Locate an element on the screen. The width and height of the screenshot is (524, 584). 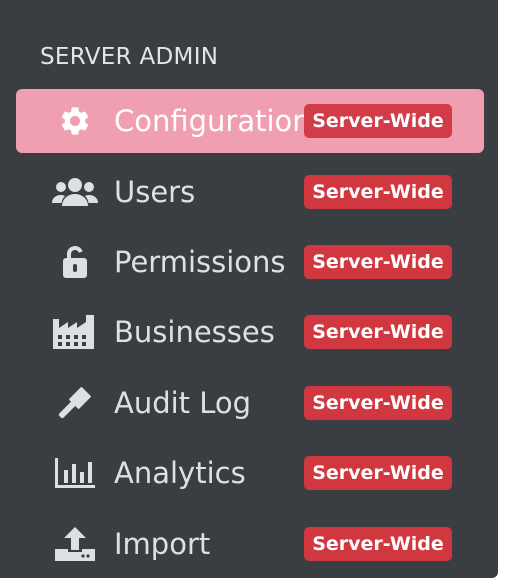
industry-icon is located at coordinates (75, 332).